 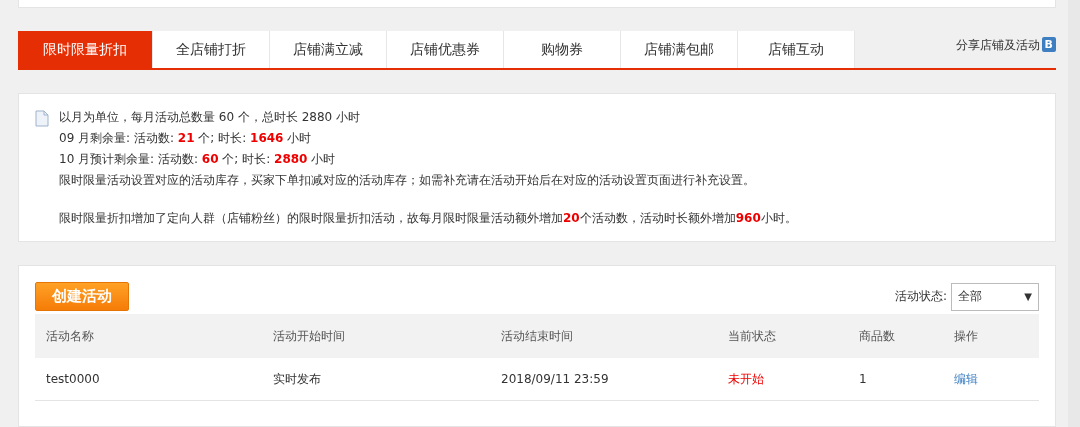 What do you see at coordinates (407, 180) in the screenshot?
I see `info-line: 限时限量活动设置对应的活动库存，买家下单扣减对应的活动库存；如需补充请在活动开始后在对应的活动设置页面进行补充设置。` at bounding box center [407, 180].